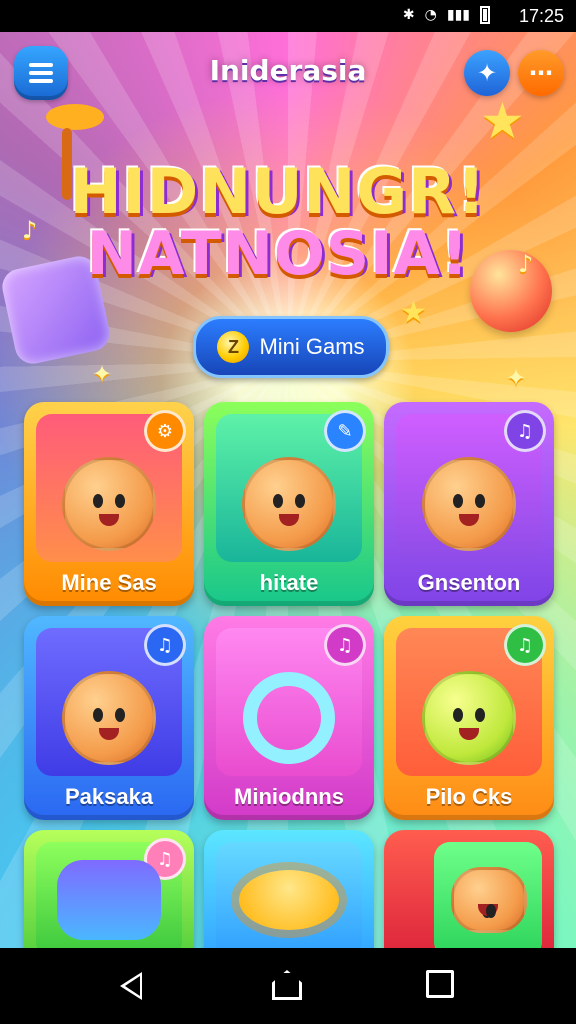 The width and height of the screenshot is (576, 1024). What do you see at coordinates (278, 254) in the screenshot?
I see `hero-line-2: NATNOSIA!` at bounding box center [278, 254].